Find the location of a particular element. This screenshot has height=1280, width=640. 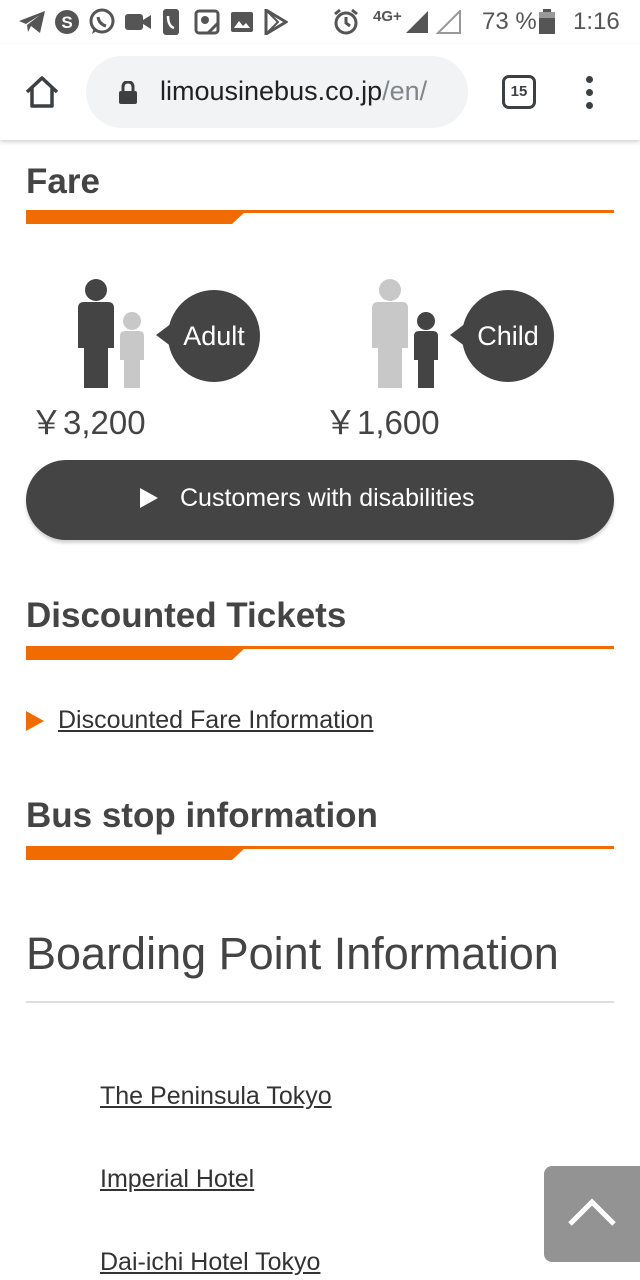

child-badge: Child is located at coordinates (508, 336).